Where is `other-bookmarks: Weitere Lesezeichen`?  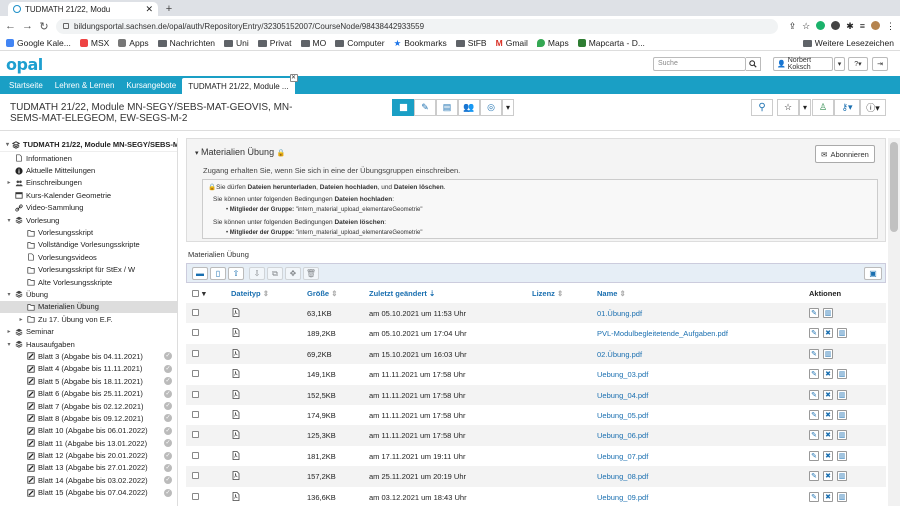 other-bookmarks: Weitere Lesezeichen is located at coordinates (848, 43).